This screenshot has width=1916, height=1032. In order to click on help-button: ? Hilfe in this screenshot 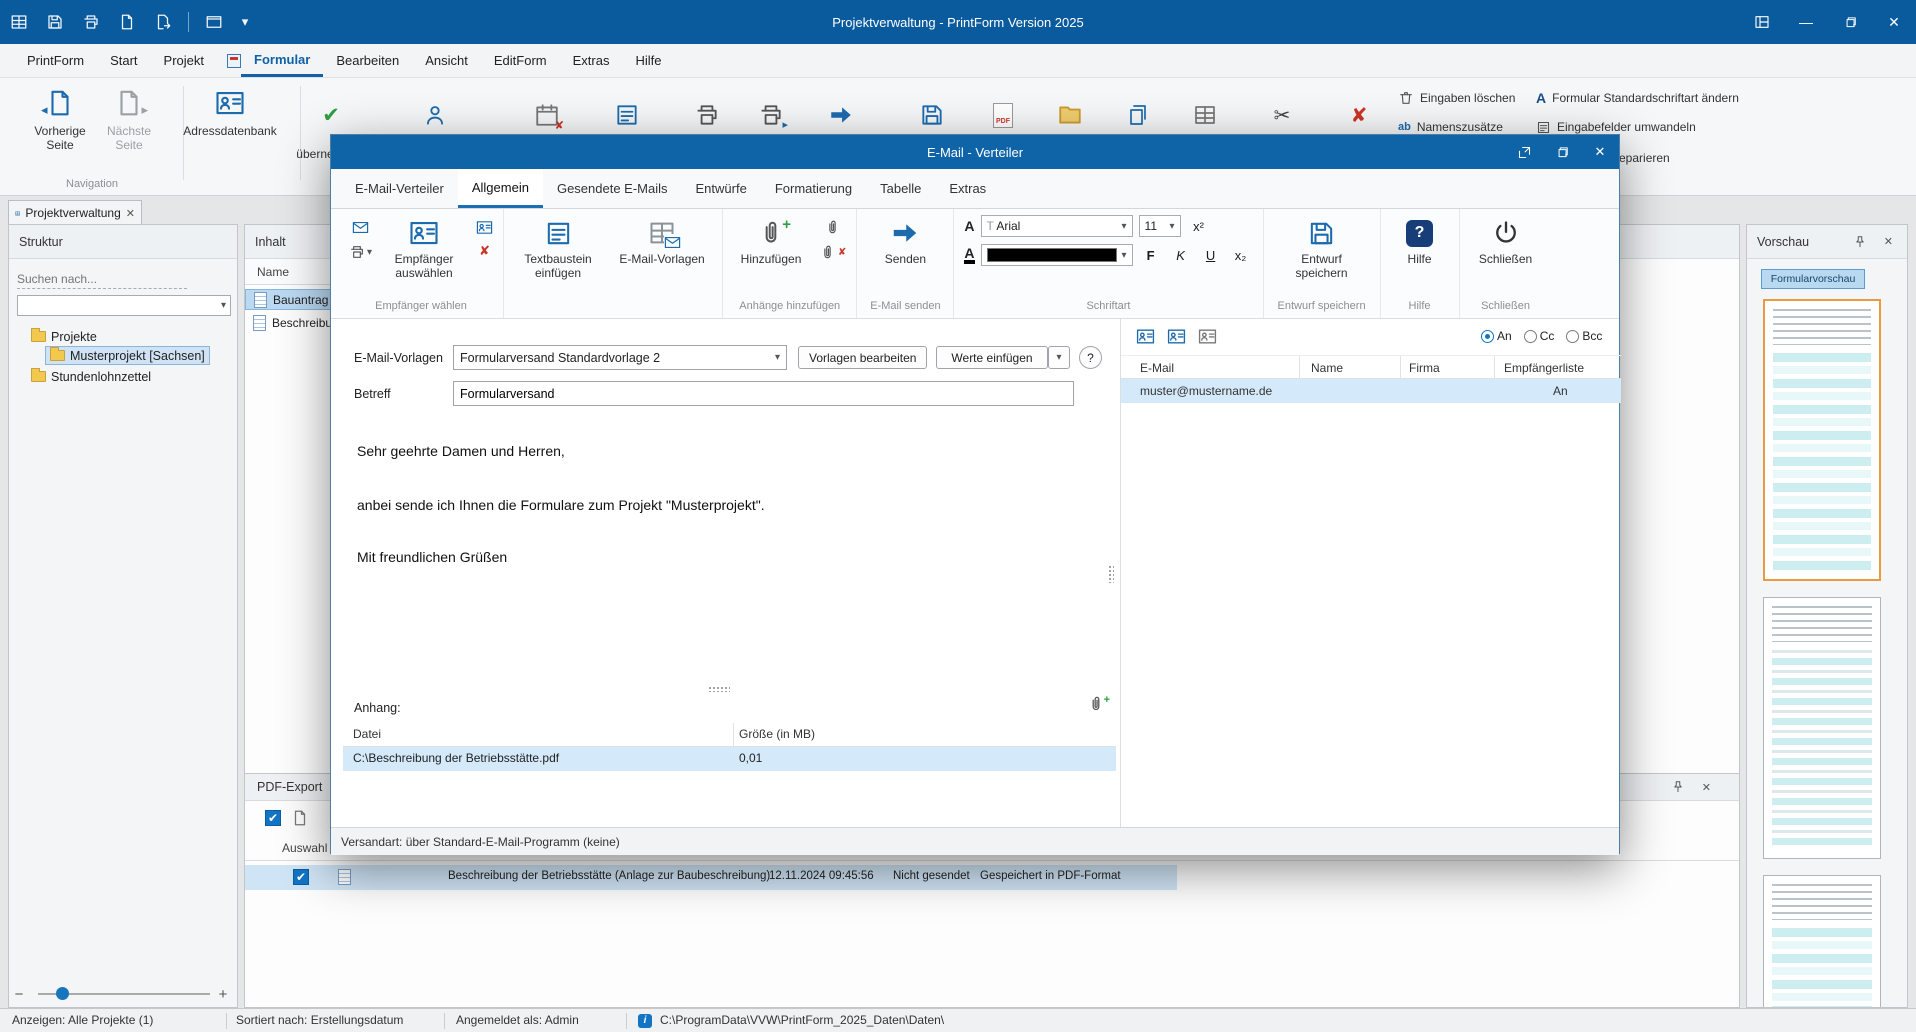, I will do `click(1419, 242)`.